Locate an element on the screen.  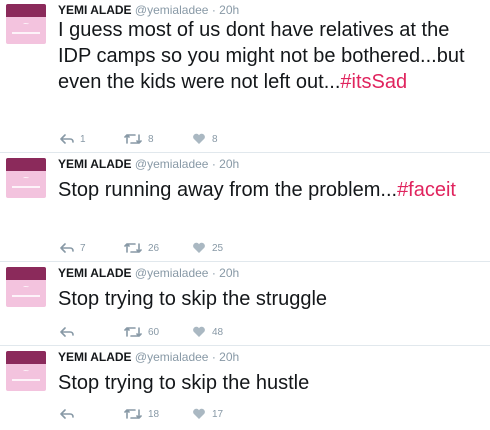
reply-button: 7 is located at coordinates (73, 248).